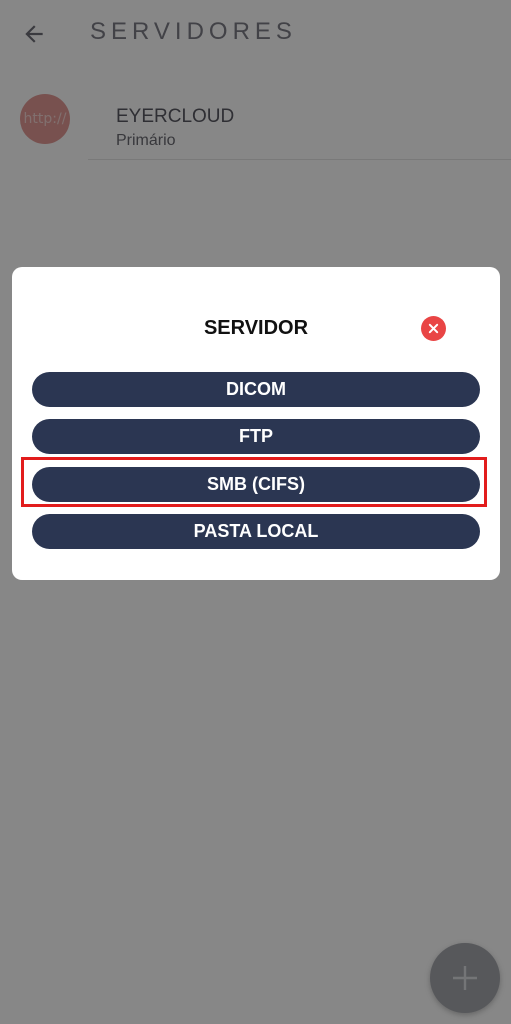 The image size is (511, 1024). What do you see at coordinates (256, 484) in the screenshot?
I see `option-smb-button: SMB (CIFS)` at bounding box center [256, 484].